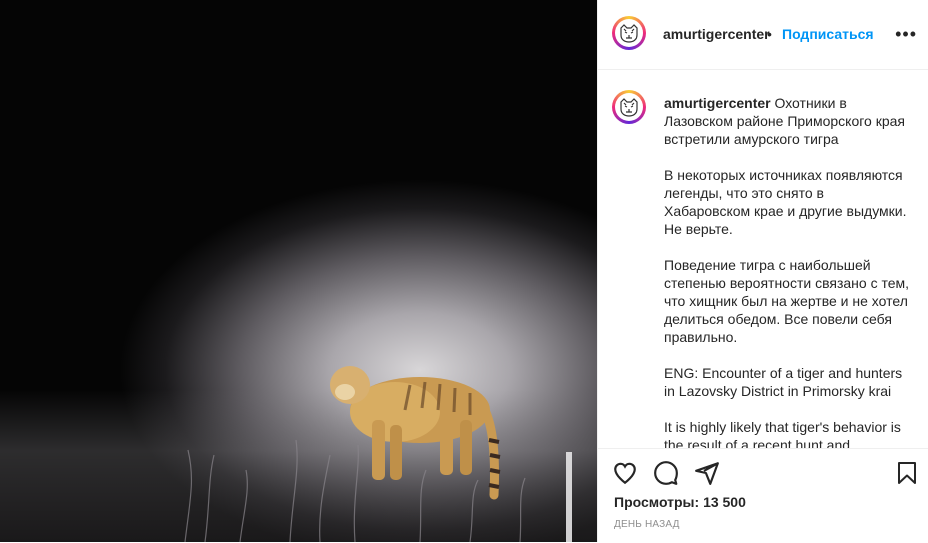 Image resolution: width=928 pixels, height=543 pixels. What do you see at coordinates (625, 473) in the screenshot?
I see `heart-icon` at bounding box center [625, 473].